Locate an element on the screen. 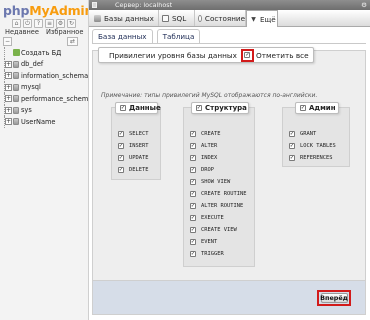 This screenshot has height=320, width=370. group-legend-structure: ✓ Структура is located at coordinates (220, 108).